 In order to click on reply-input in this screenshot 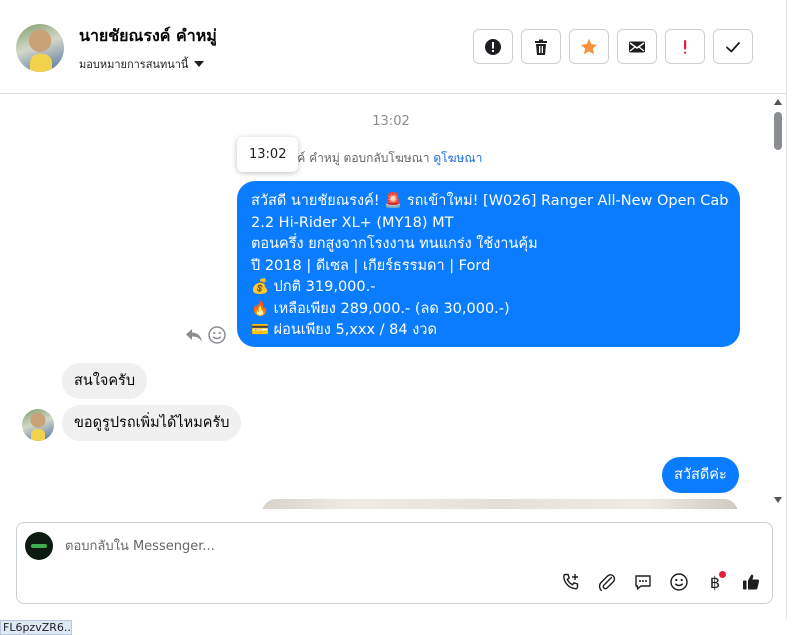, I will do `click(365, 546)`.